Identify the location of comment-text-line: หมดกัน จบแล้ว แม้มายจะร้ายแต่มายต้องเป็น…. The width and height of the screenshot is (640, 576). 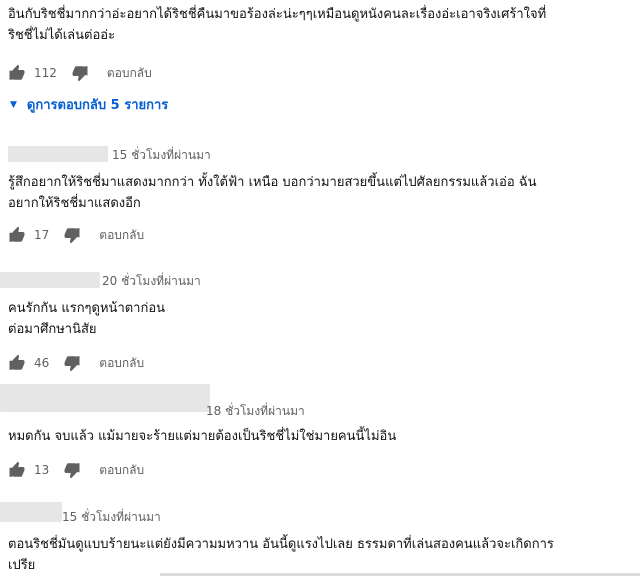
(202, 436).